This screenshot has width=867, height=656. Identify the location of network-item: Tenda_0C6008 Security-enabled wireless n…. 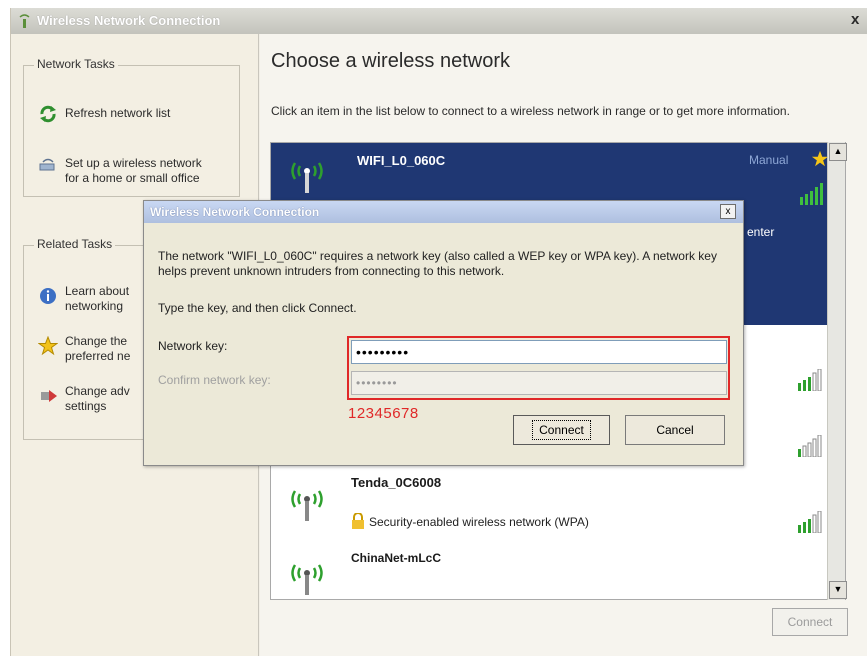
(554, 504).